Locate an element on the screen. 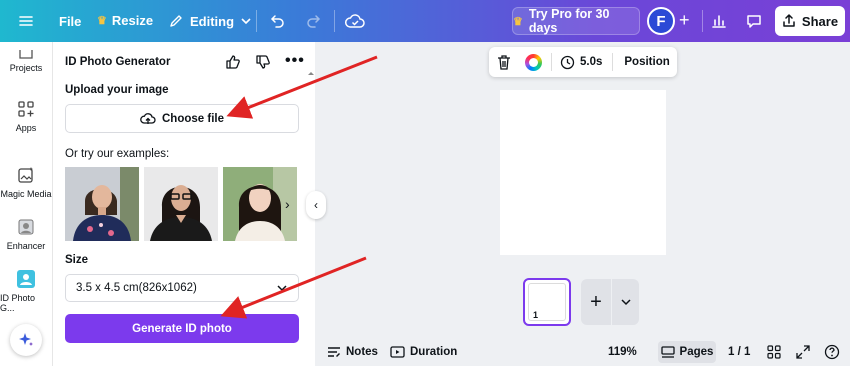 This screenshot has width=850, height=366. rail-item-enhancer: Enhancer is located at coordinates (26, 233).